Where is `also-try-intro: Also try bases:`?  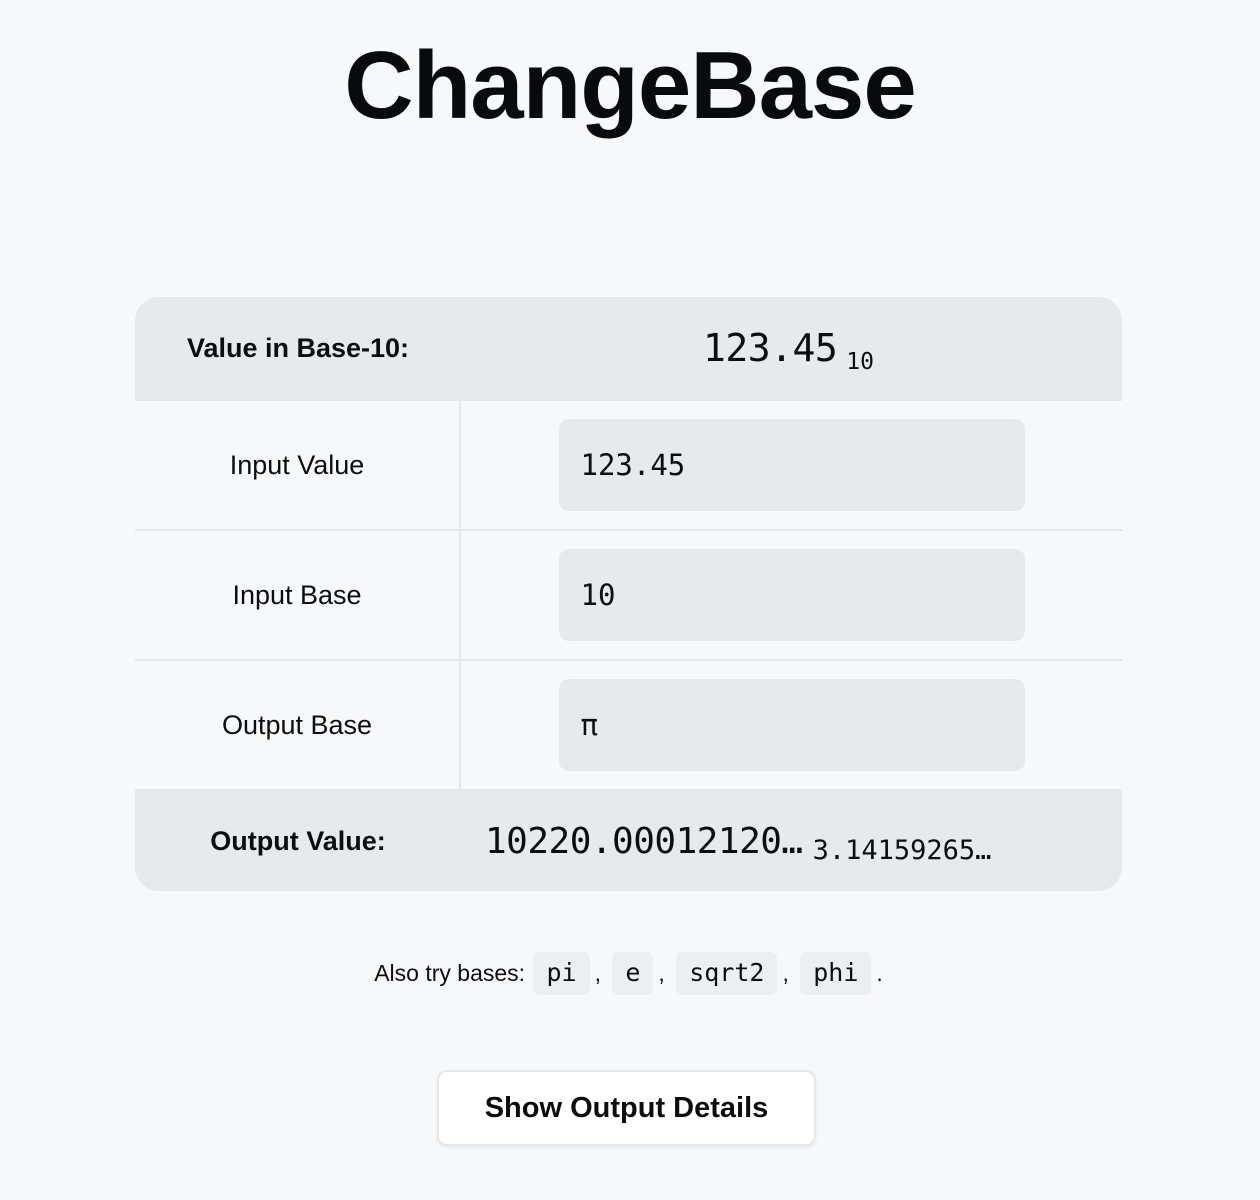
also-try-intro: Also try bases: is located at coordinates (450, 973).